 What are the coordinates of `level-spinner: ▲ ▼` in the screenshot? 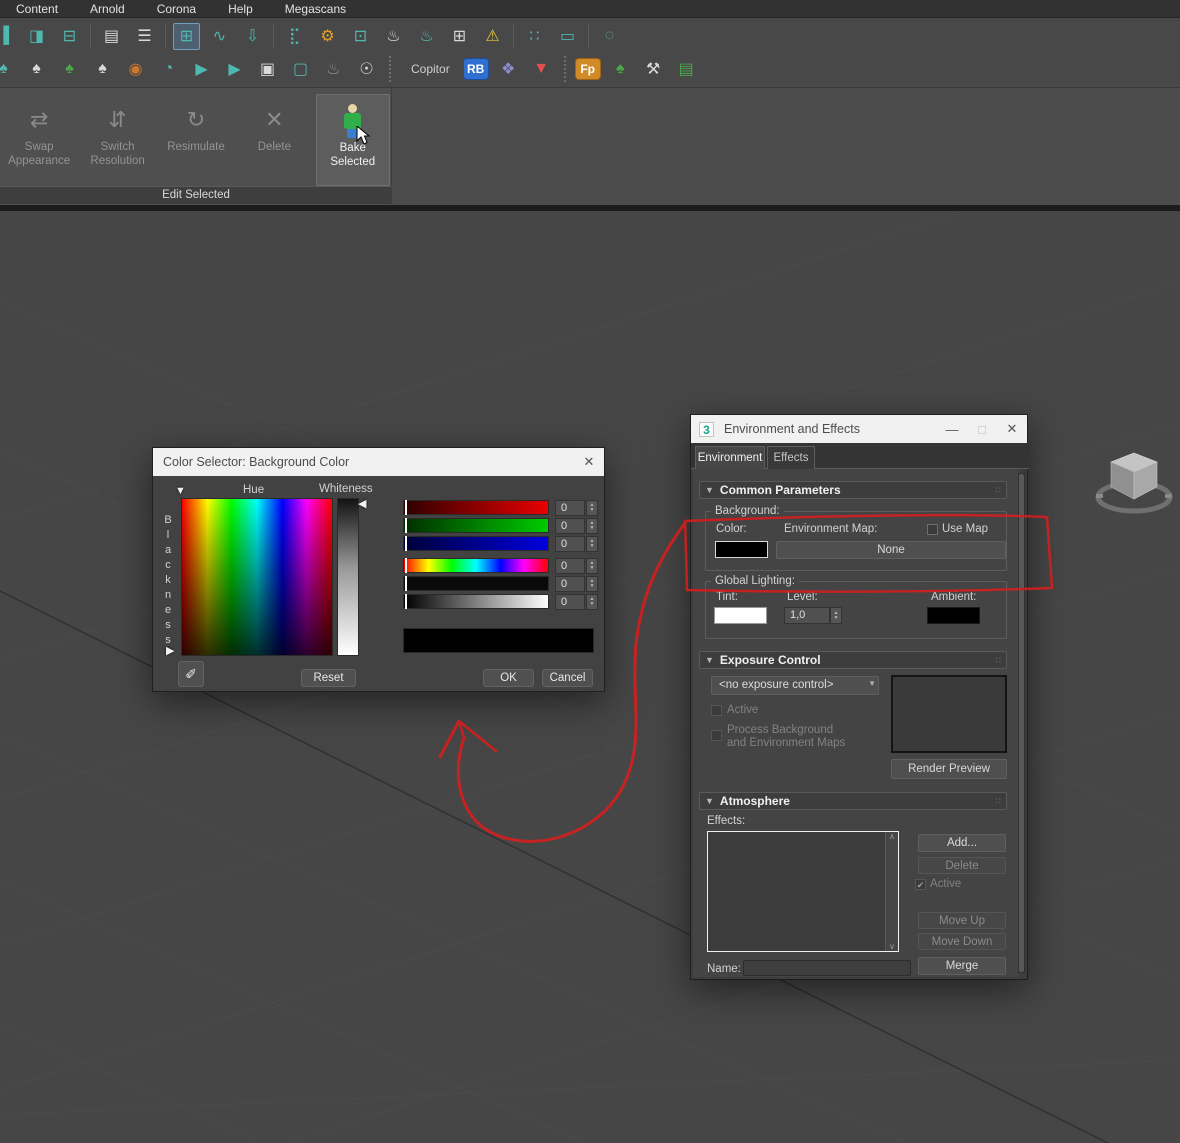 It's located at (836, 615).